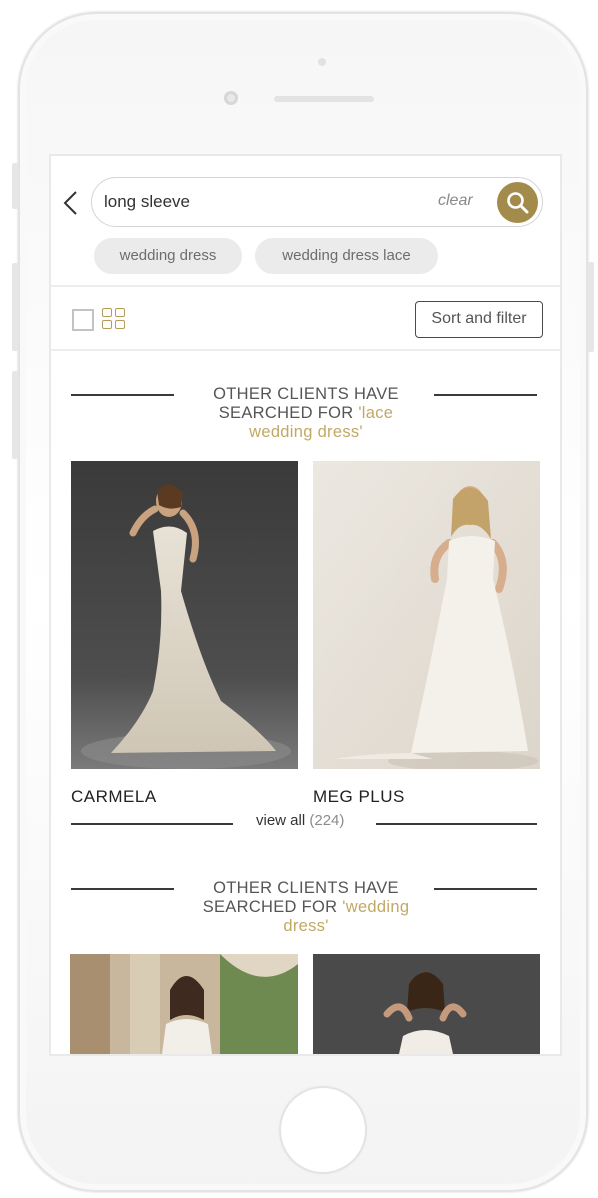 The width and height of the screenshot is (598, 1198). I want to click on volume-down-button, so click(15, 415).